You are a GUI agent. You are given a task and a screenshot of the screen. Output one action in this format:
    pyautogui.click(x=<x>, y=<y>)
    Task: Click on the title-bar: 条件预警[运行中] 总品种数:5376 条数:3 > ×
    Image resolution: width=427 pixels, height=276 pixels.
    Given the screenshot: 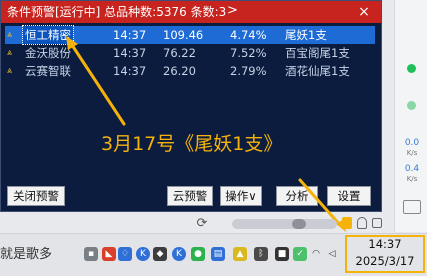 What is the action you would take?
    pyautogui.click(x=191, y=12)
    